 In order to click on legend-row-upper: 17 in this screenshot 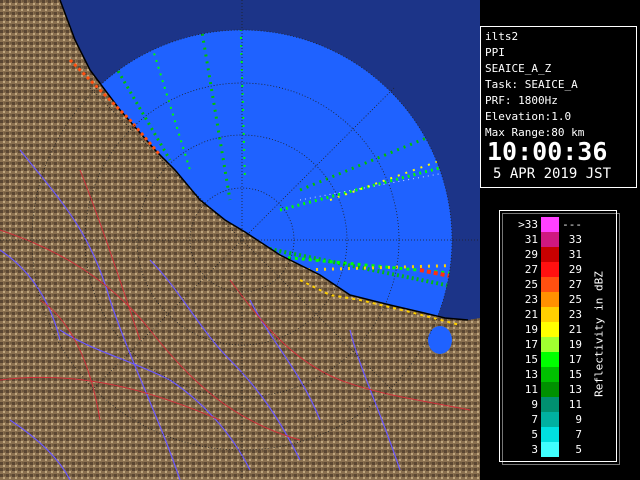, I will do `click(575, 359)`.